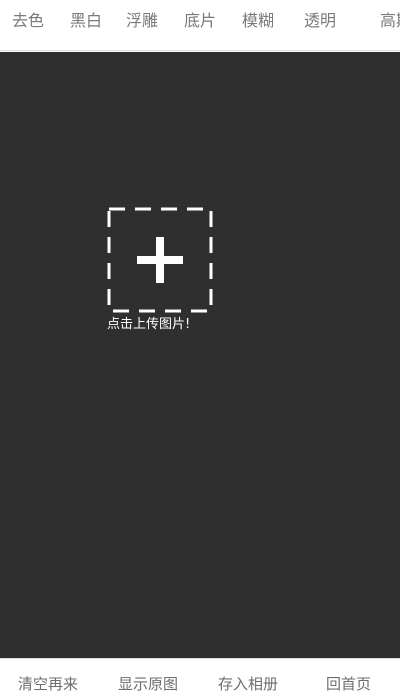  I want to click on back-home-button: 回首页, so click(348, 684).